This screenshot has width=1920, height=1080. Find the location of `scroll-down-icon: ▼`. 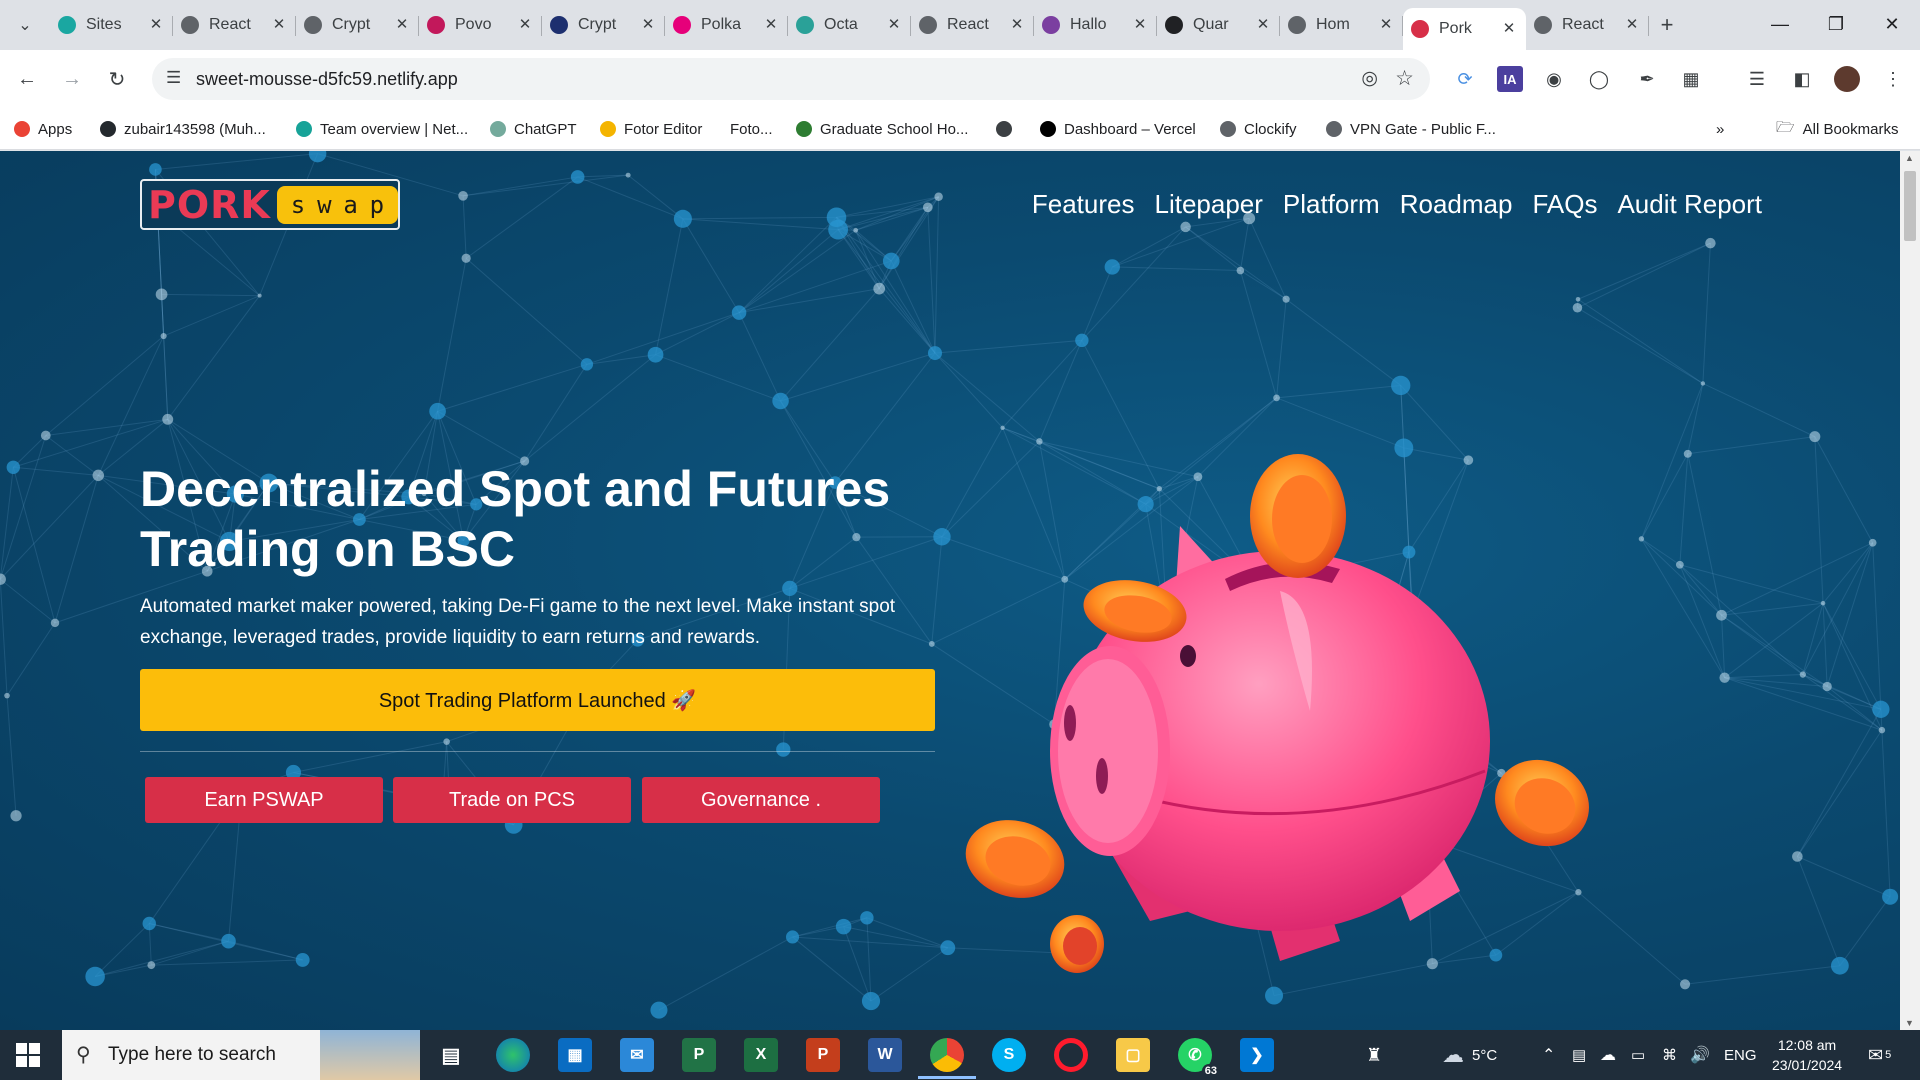

scroll-down-icon: ▼ is located at coordinates (1909, 1023).